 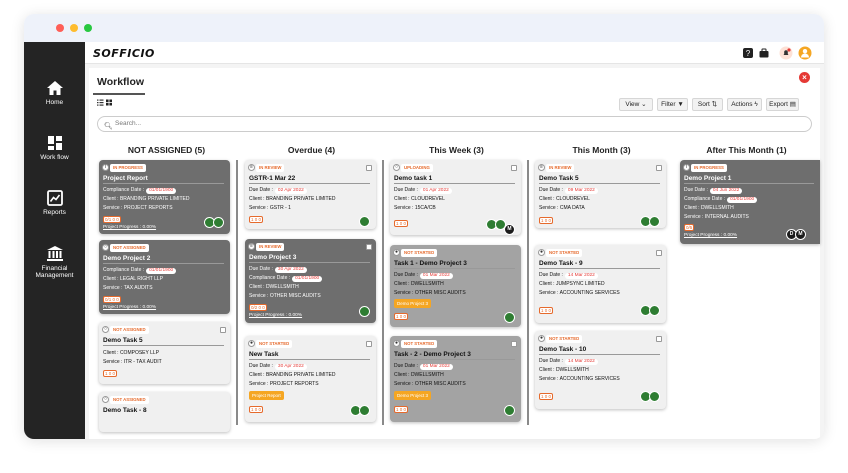 What do you see at coordinates (560, 168) in the screenshot?
I see `status-badge: IN REVIEW` at bounding box center [560, 168].